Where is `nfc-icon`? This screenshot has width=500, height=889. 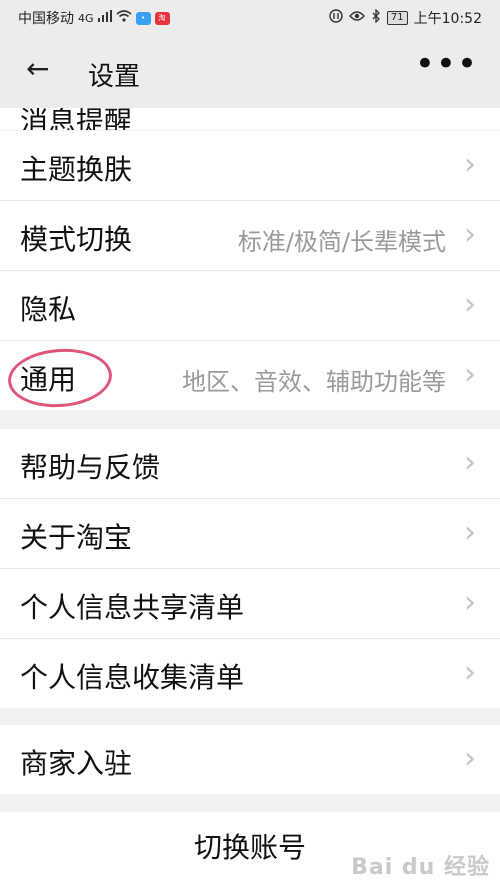
nfc-icon is located at coordinates (336, 18).